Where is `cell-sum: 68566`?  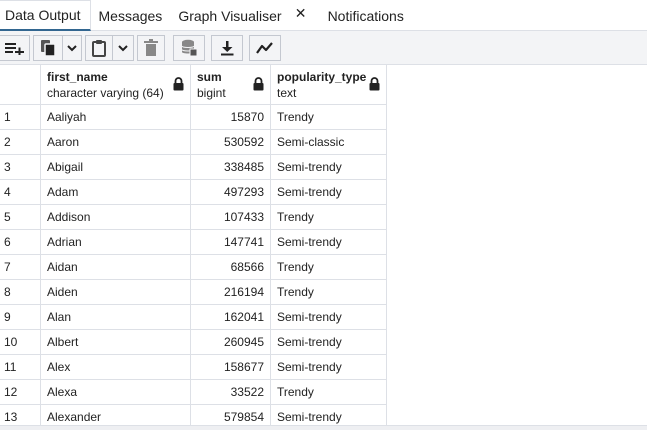 cell-sum: 68566 is located at coordinates (231, 267).